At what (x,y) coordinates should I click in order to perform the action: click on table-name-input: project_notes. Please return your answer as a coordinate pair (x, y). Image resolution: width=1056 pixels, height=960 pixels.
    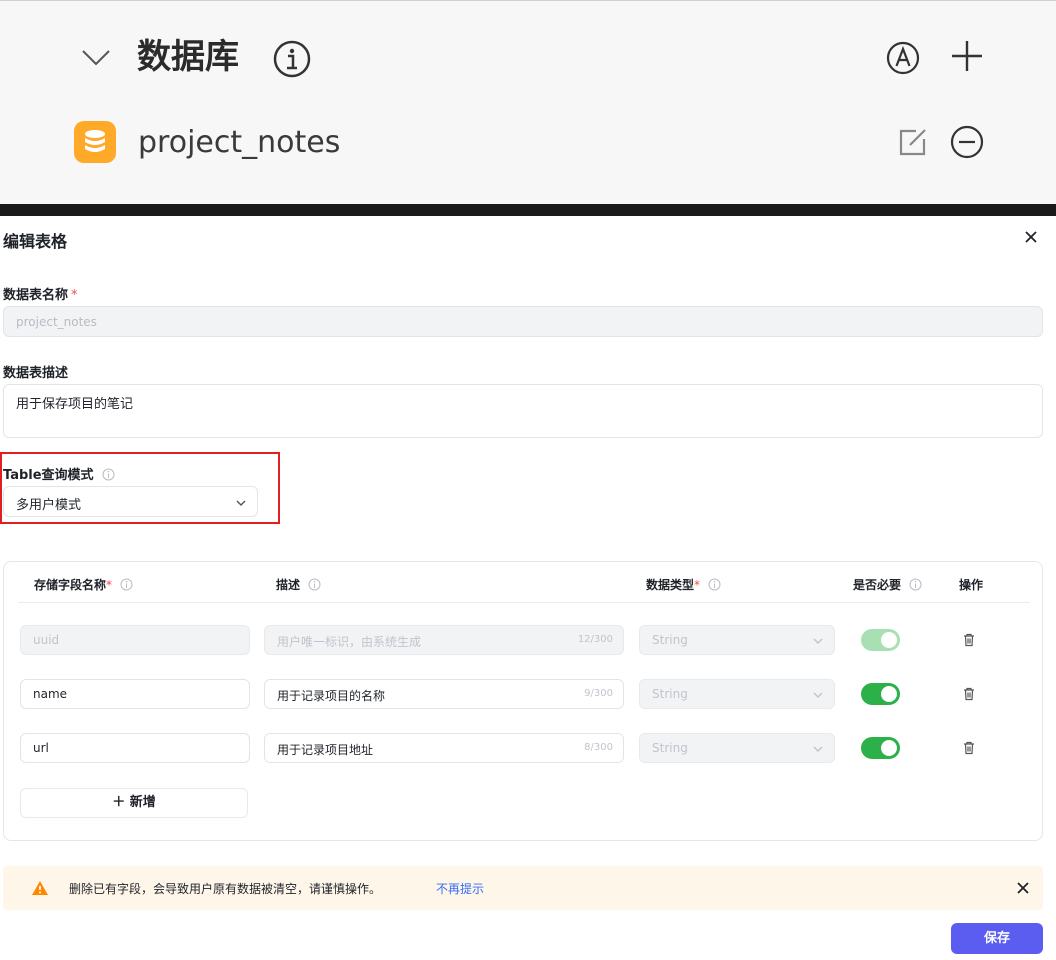
    Looking at the image, I should click on (523, 321).